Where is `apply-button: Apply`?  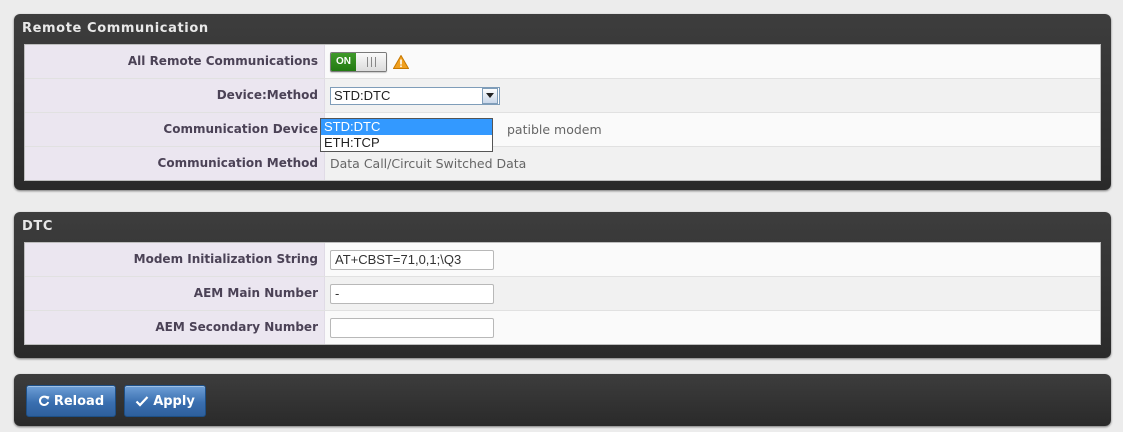 apply-button: Apply is located at coordinates (165, 401).